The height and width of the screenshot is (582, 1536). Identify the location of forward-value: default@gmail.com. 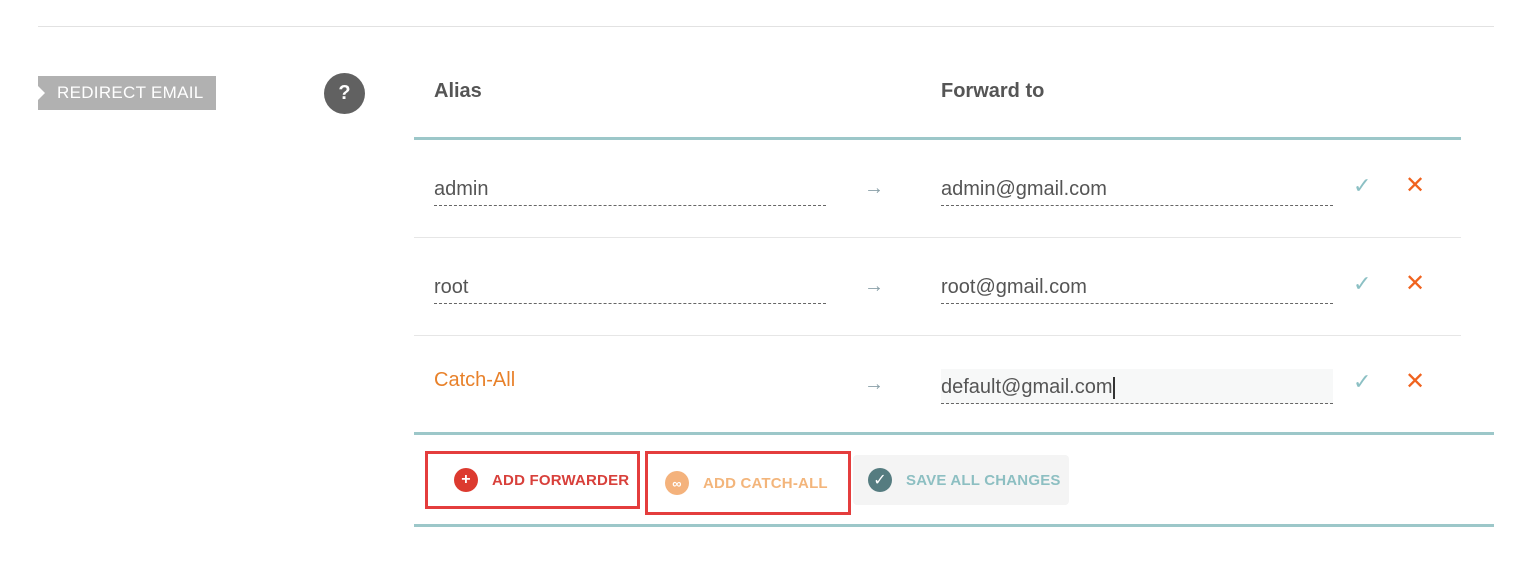
(1027, 387).